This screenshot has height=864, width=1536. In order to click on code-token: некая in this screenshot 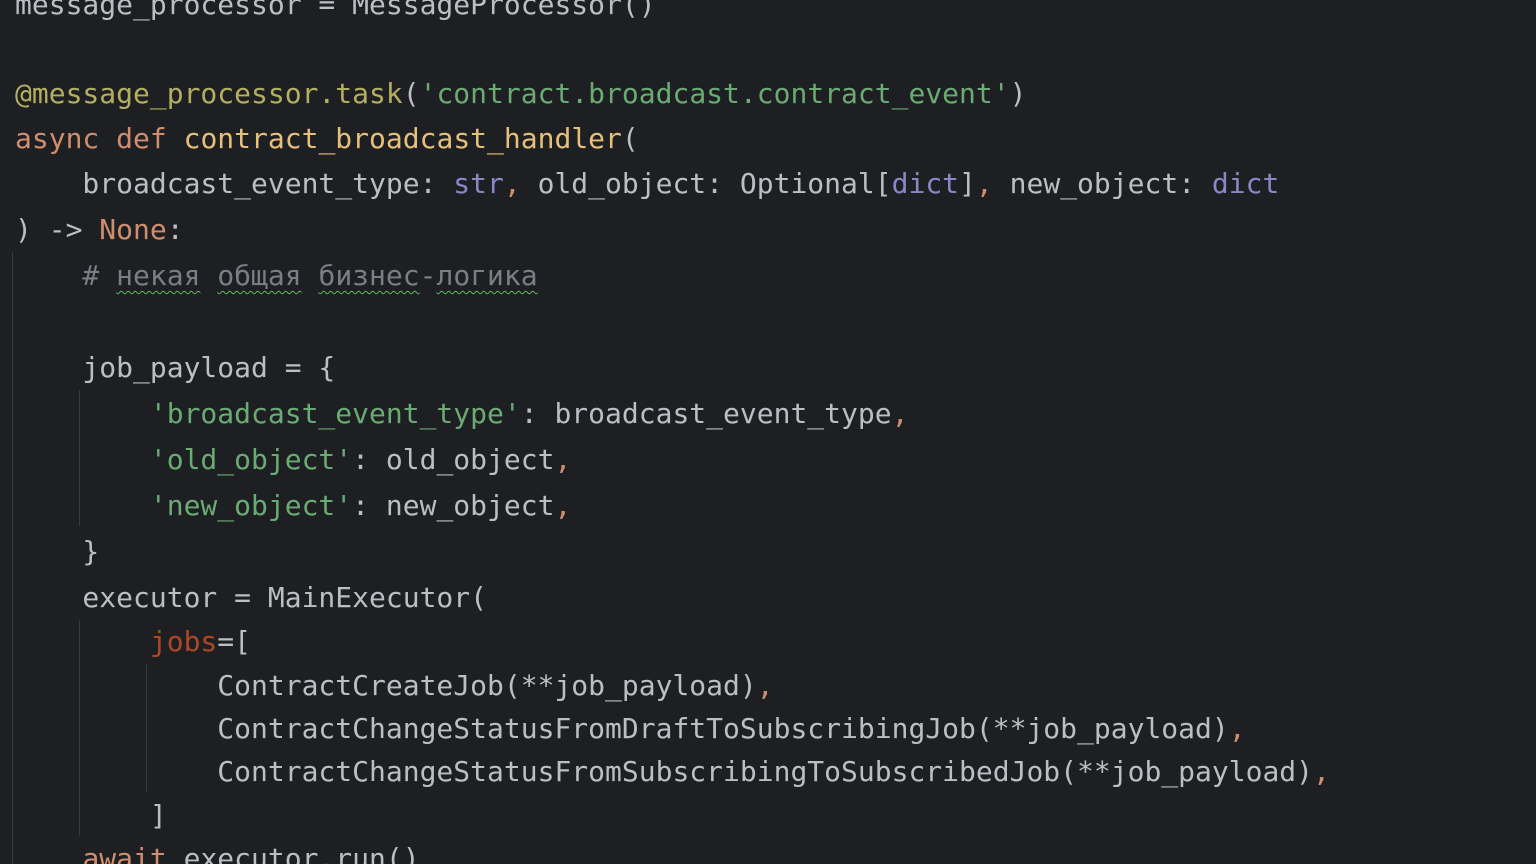, I will do `click(158, 275)`.